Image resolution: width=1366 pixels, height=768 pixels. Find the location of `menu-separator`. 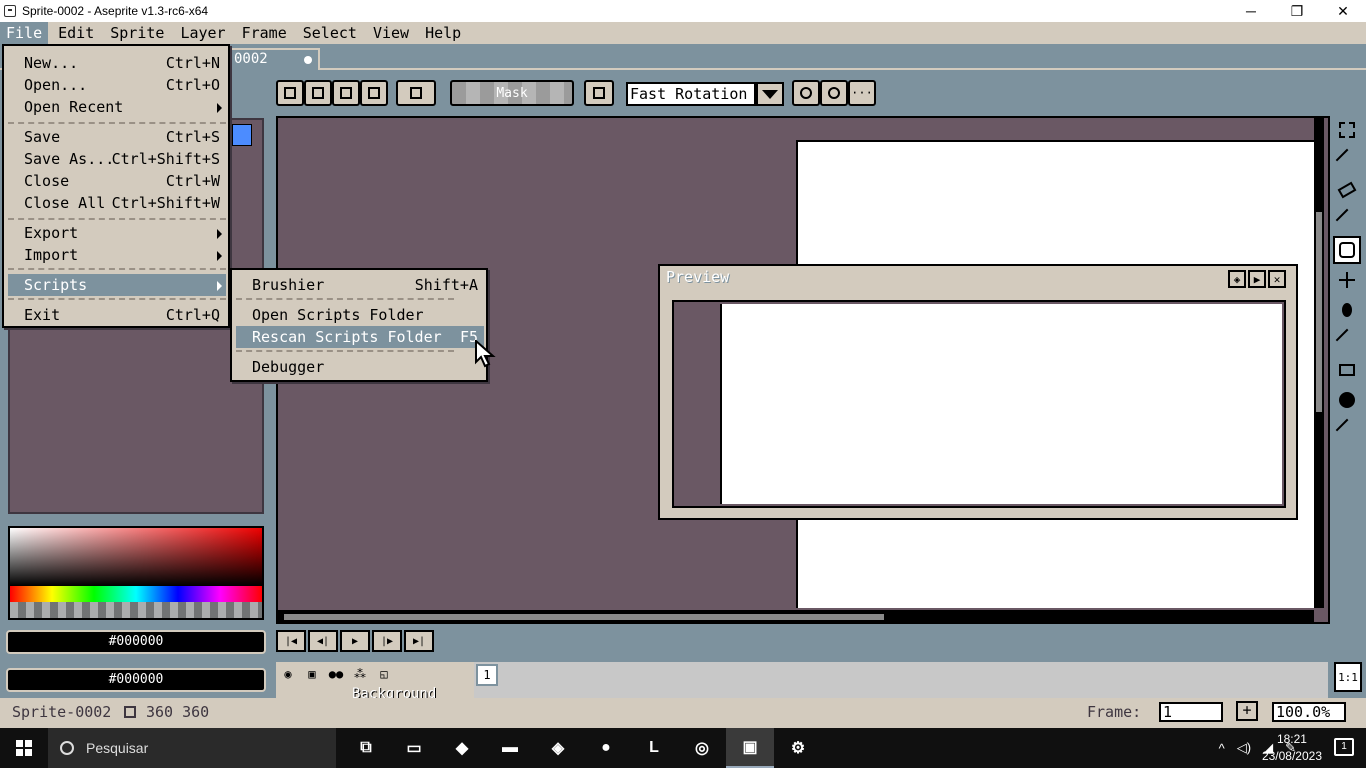

menu-separator is located at coordinates (345, 351).